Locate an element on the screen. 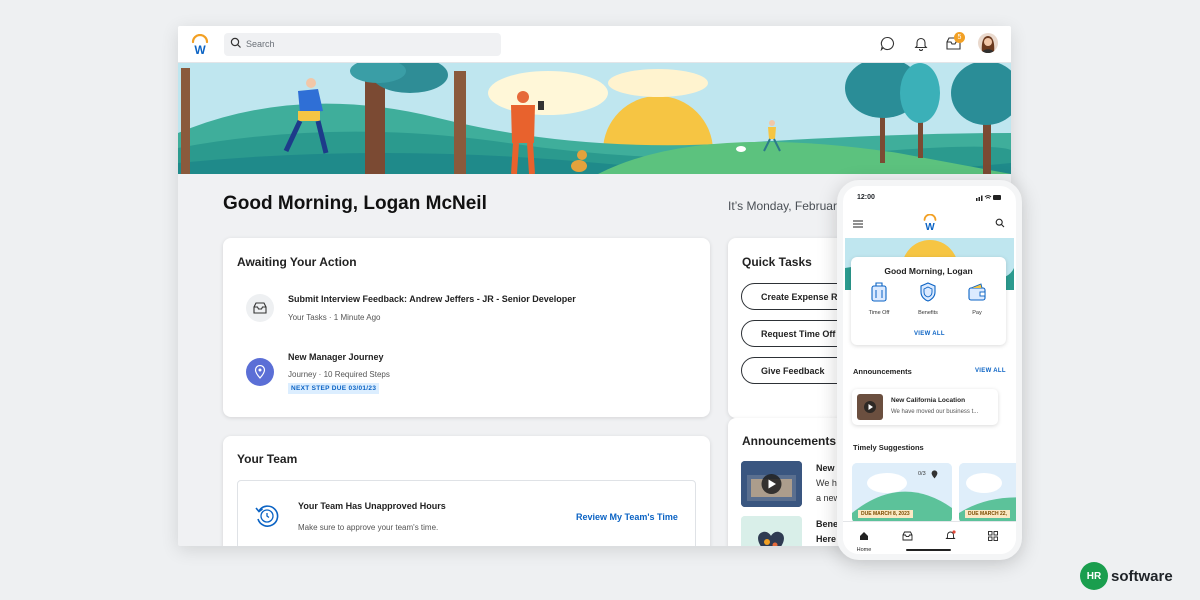 Image resolution: width=1200 pixels, height=600 pixels. announcement-sub-1: We h is located at coordinates (826, 483).